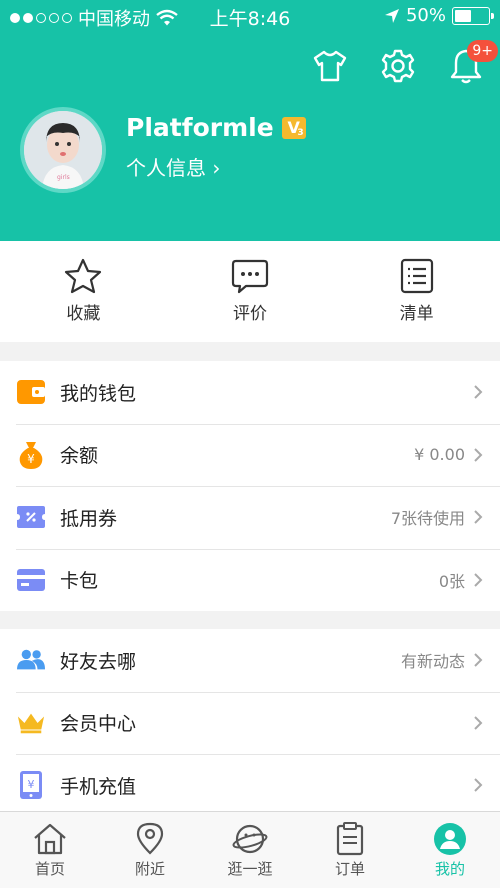  What do you see at coordinates (482, 51) in the screenshot?
I see `notification-badge: 9+` at bounding box center [482, 51].